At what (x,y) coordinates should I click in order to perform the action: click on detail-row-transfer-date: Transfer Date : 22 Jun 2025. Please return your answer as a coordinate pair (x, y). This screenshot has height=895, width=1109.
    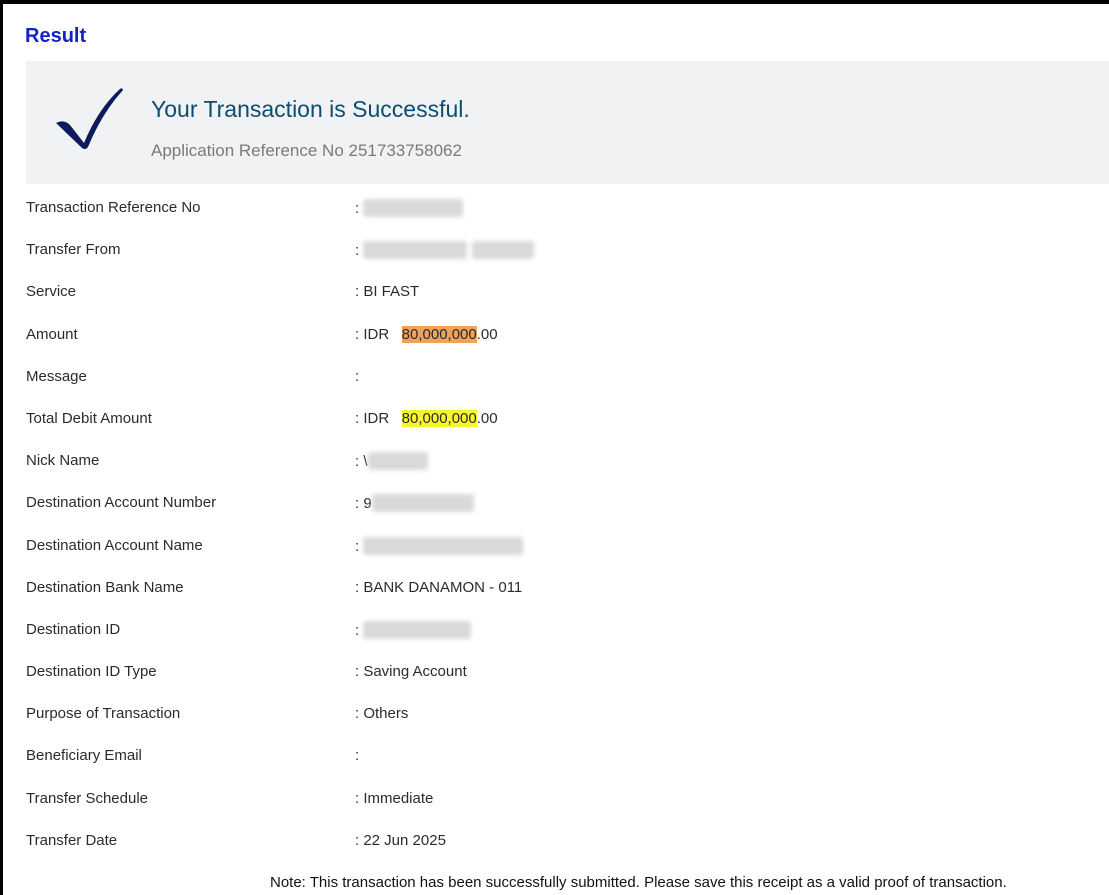
    Looking at the image, I should click on (526, 841).